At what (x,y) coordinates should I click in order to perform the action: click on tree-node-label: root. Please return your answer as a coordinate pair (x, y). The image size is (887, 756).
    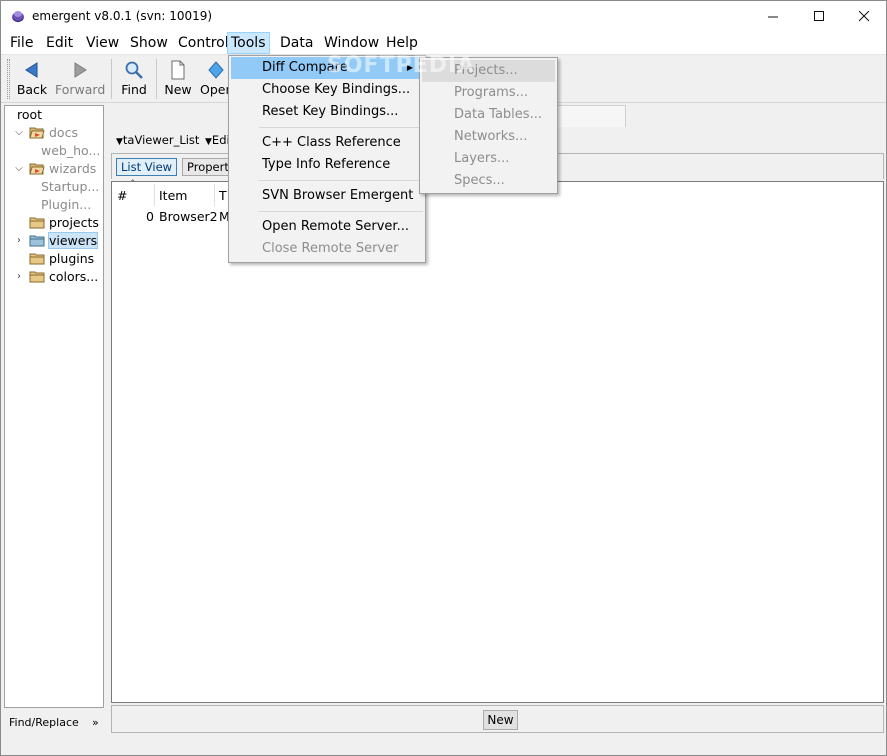
    Looking at the image, I should click on (30, 114).